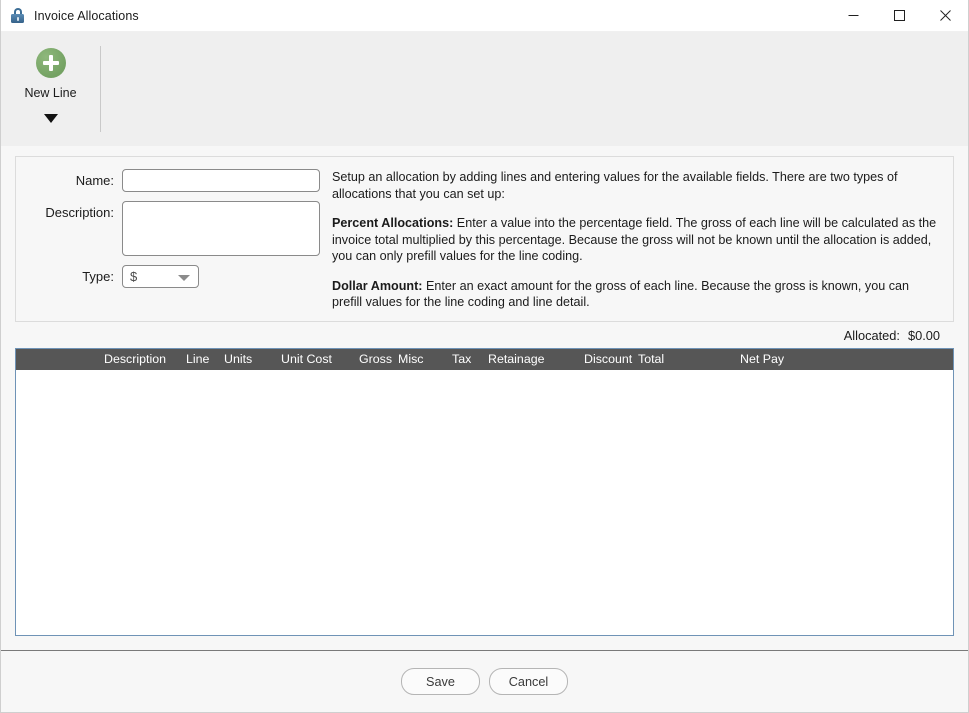 This screenshot has height=713, width=969. I want to click on grid-column-header: Discount, so click(608, 359).